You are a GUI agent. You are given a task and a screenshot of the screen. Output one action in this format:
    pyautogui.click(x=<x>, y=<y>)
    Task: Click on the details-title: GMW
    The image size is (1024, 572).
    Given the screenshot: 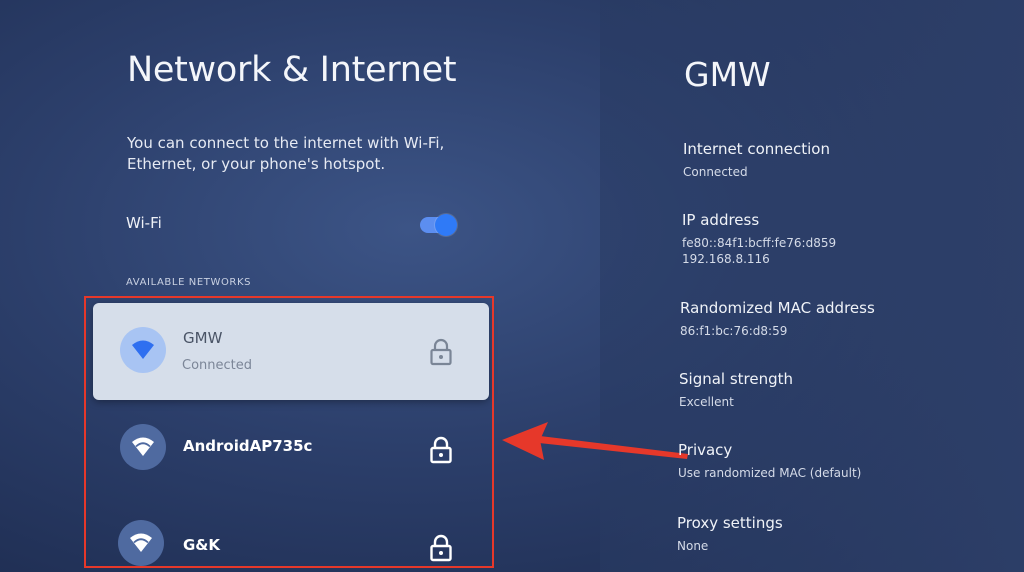 What is the action you would take?
    pyautogui.click(x=727, y=74)
    